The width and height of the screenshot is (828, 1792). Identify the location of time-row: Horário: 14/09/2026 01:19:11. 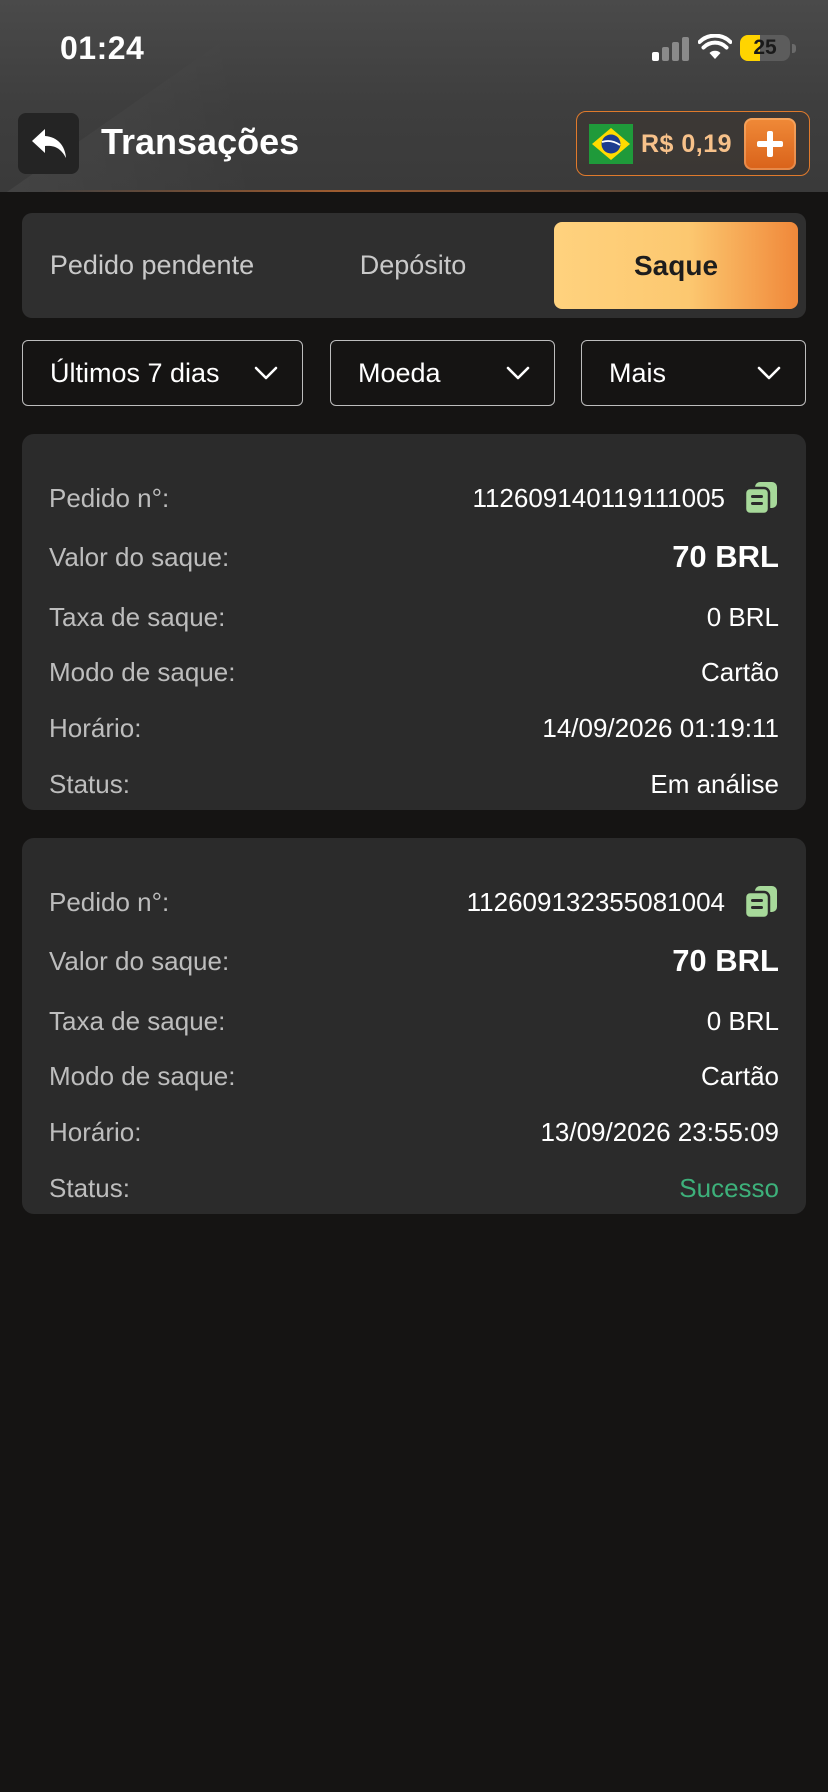
(414, 728).